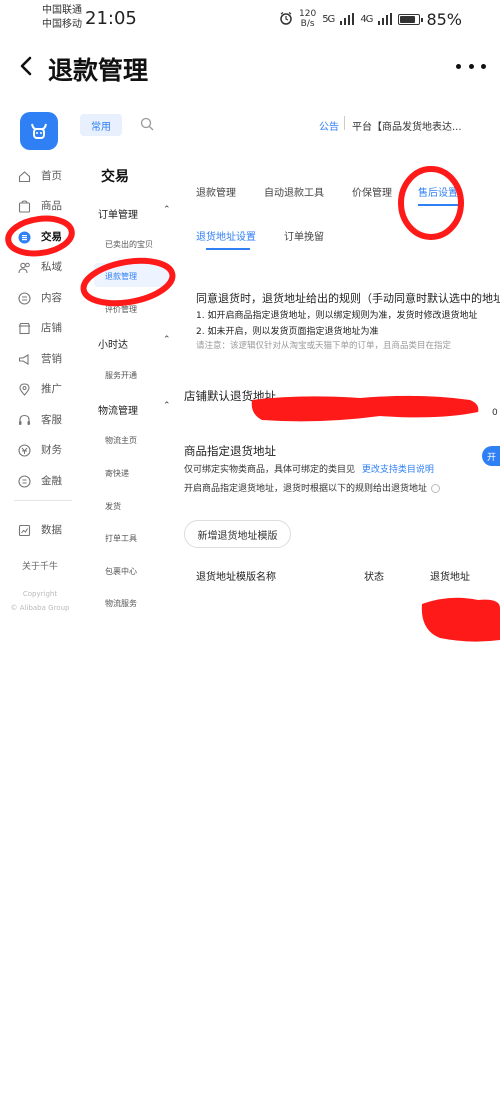 The height and width of the screenshot is (1097, 500). What do you see at coordinates (40, 175) in the screenshot?
I see `rail-item-home: 首页` at bounding box center [40, 175].